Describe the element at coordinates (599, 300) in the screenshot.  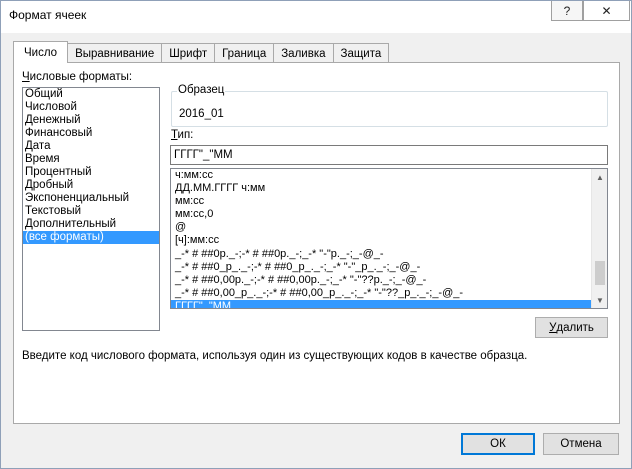
I see `scroll-down-arrow-icon: ▼` at that location.